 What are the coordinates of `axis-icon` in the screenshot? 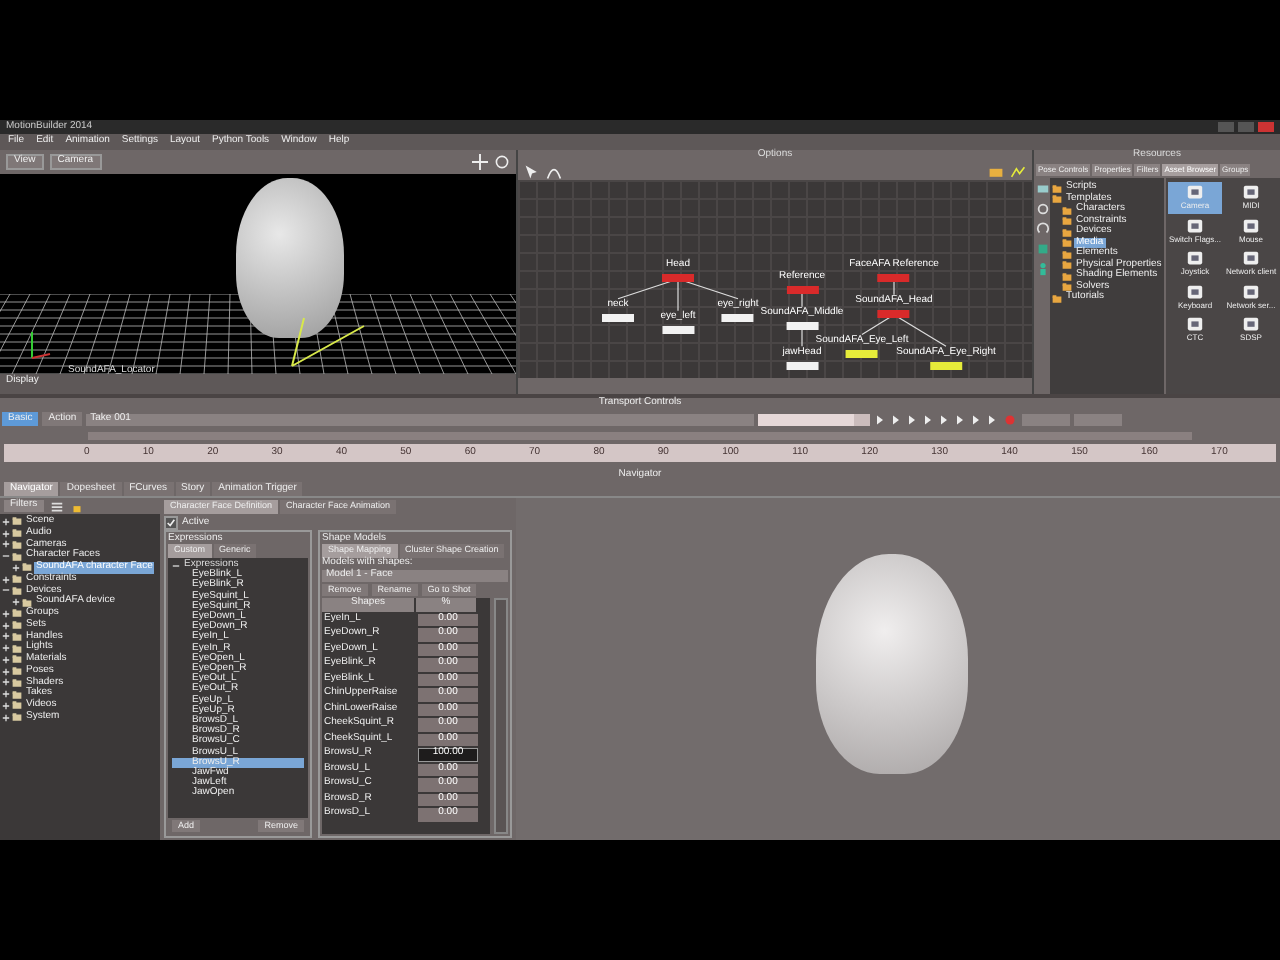 It's located at (40, 346).